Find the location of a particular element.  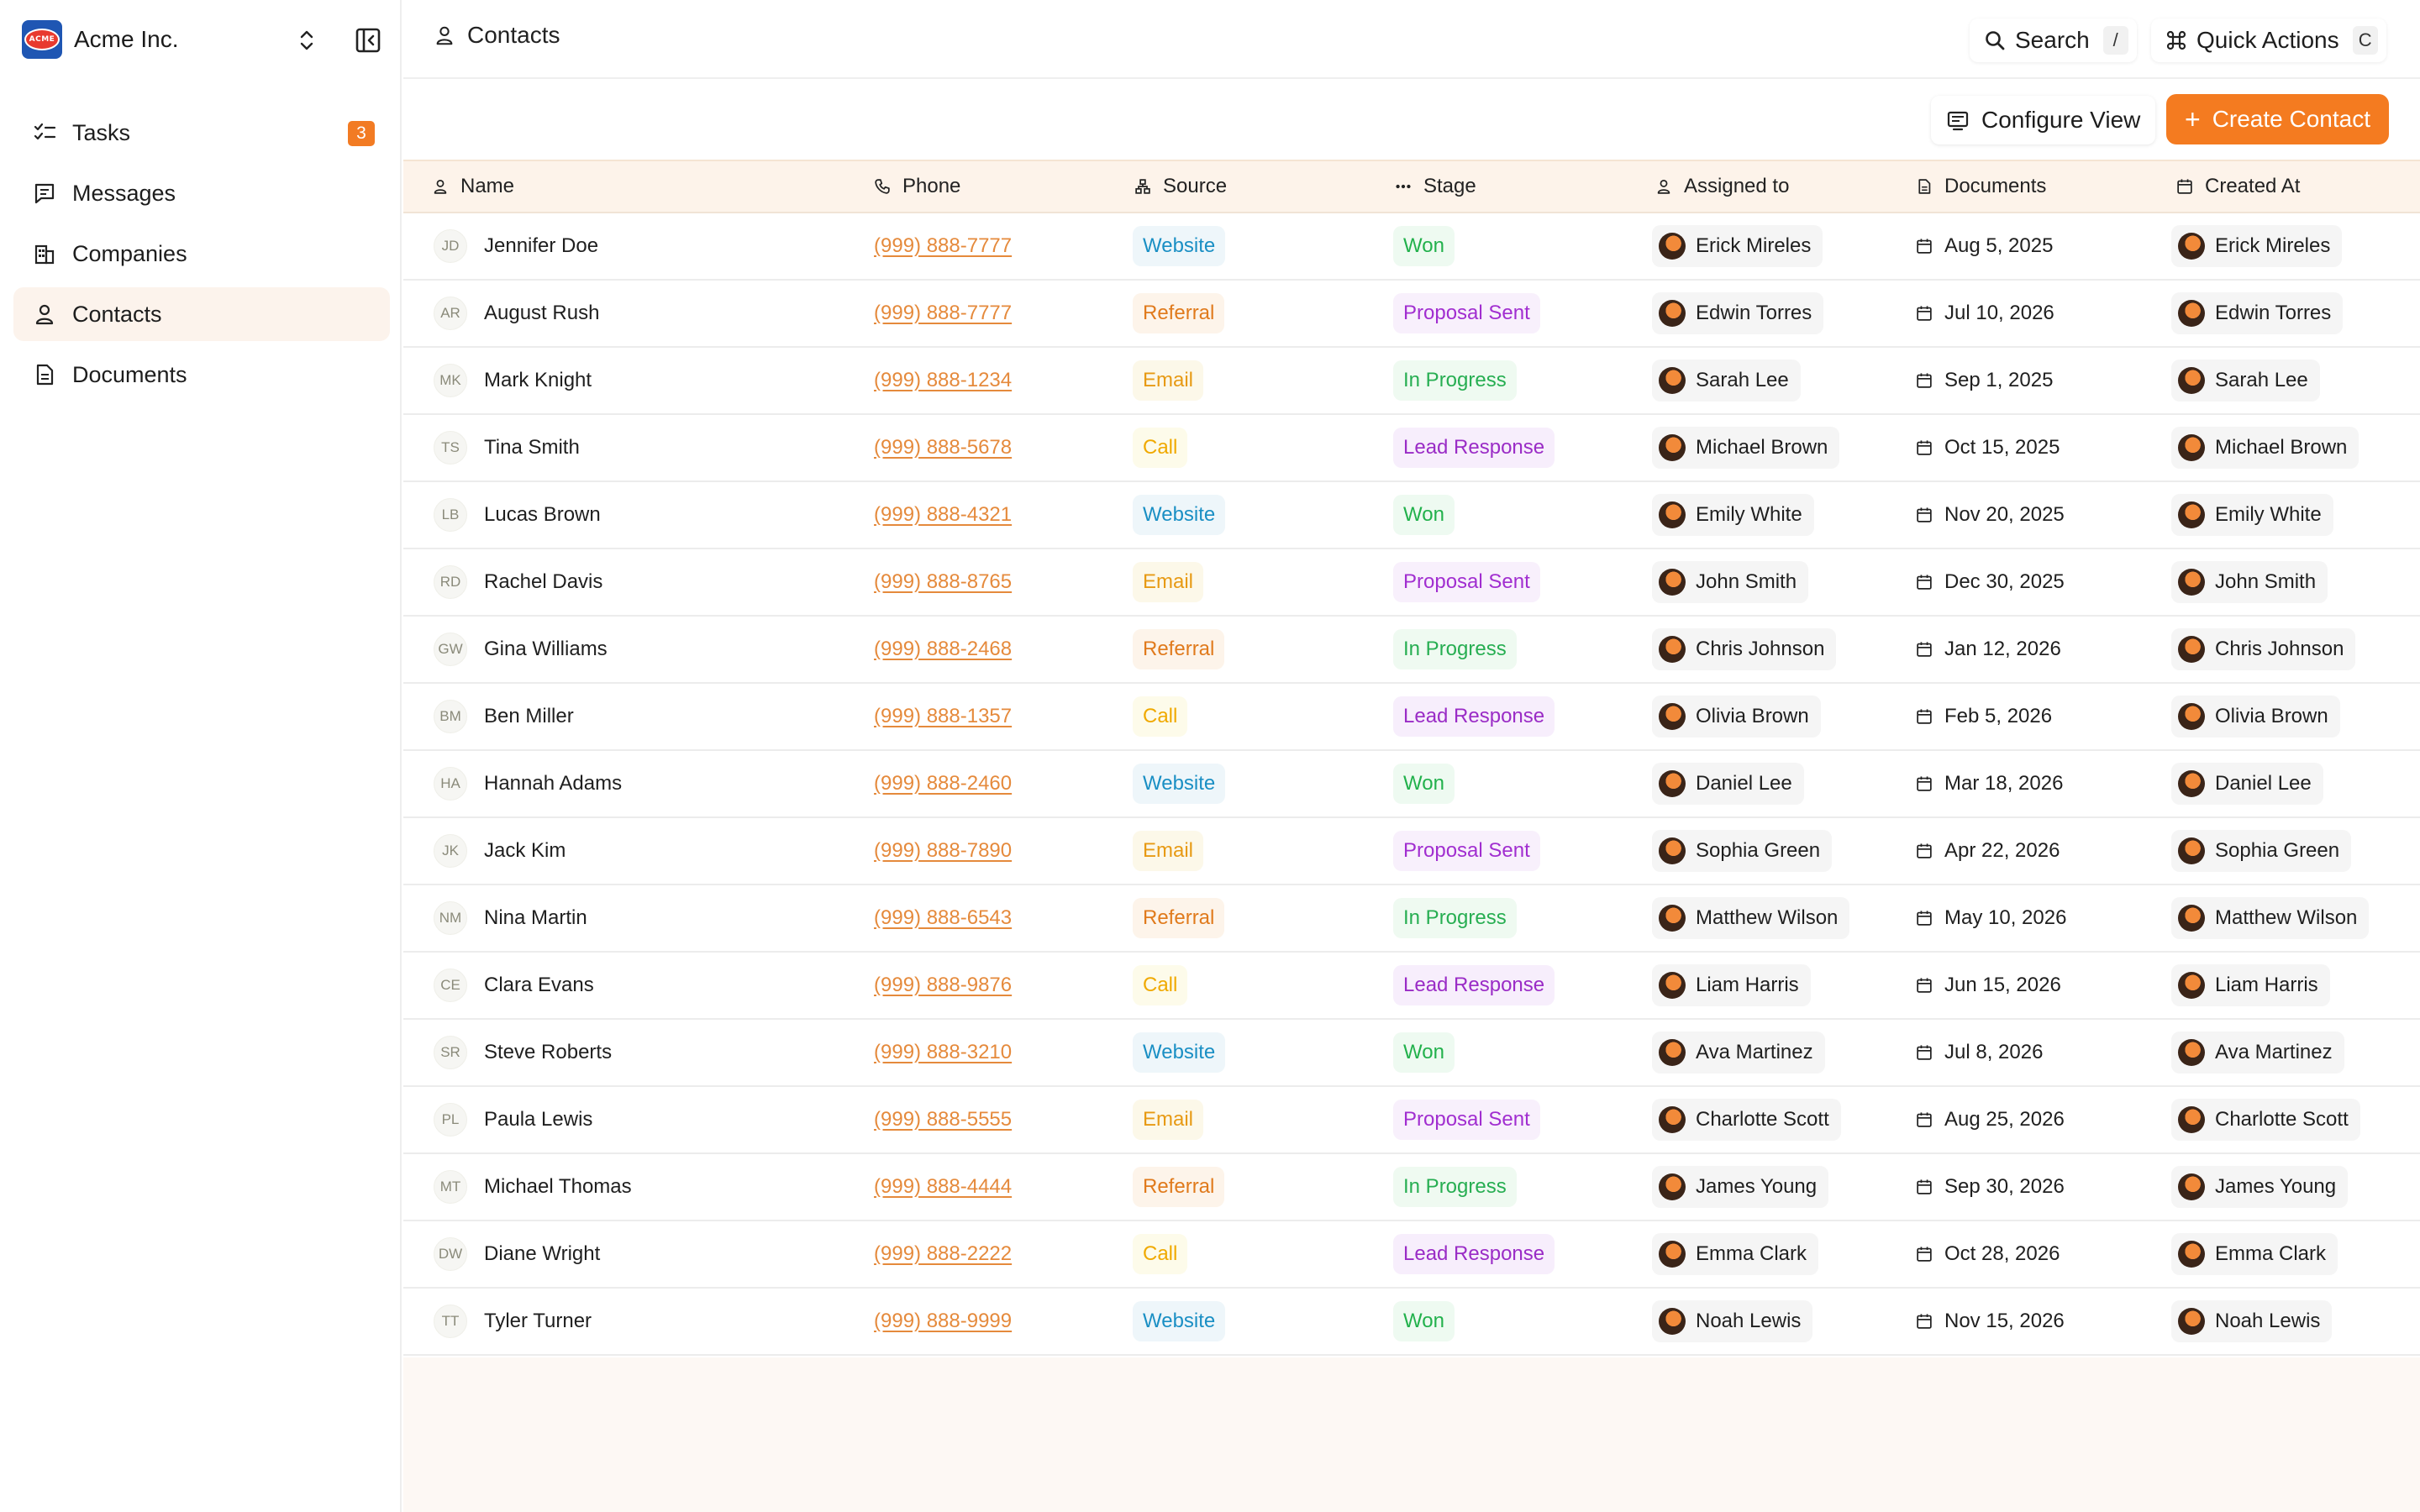

phone-link: (999) 888-4321 is located at coordinates (943, 515).